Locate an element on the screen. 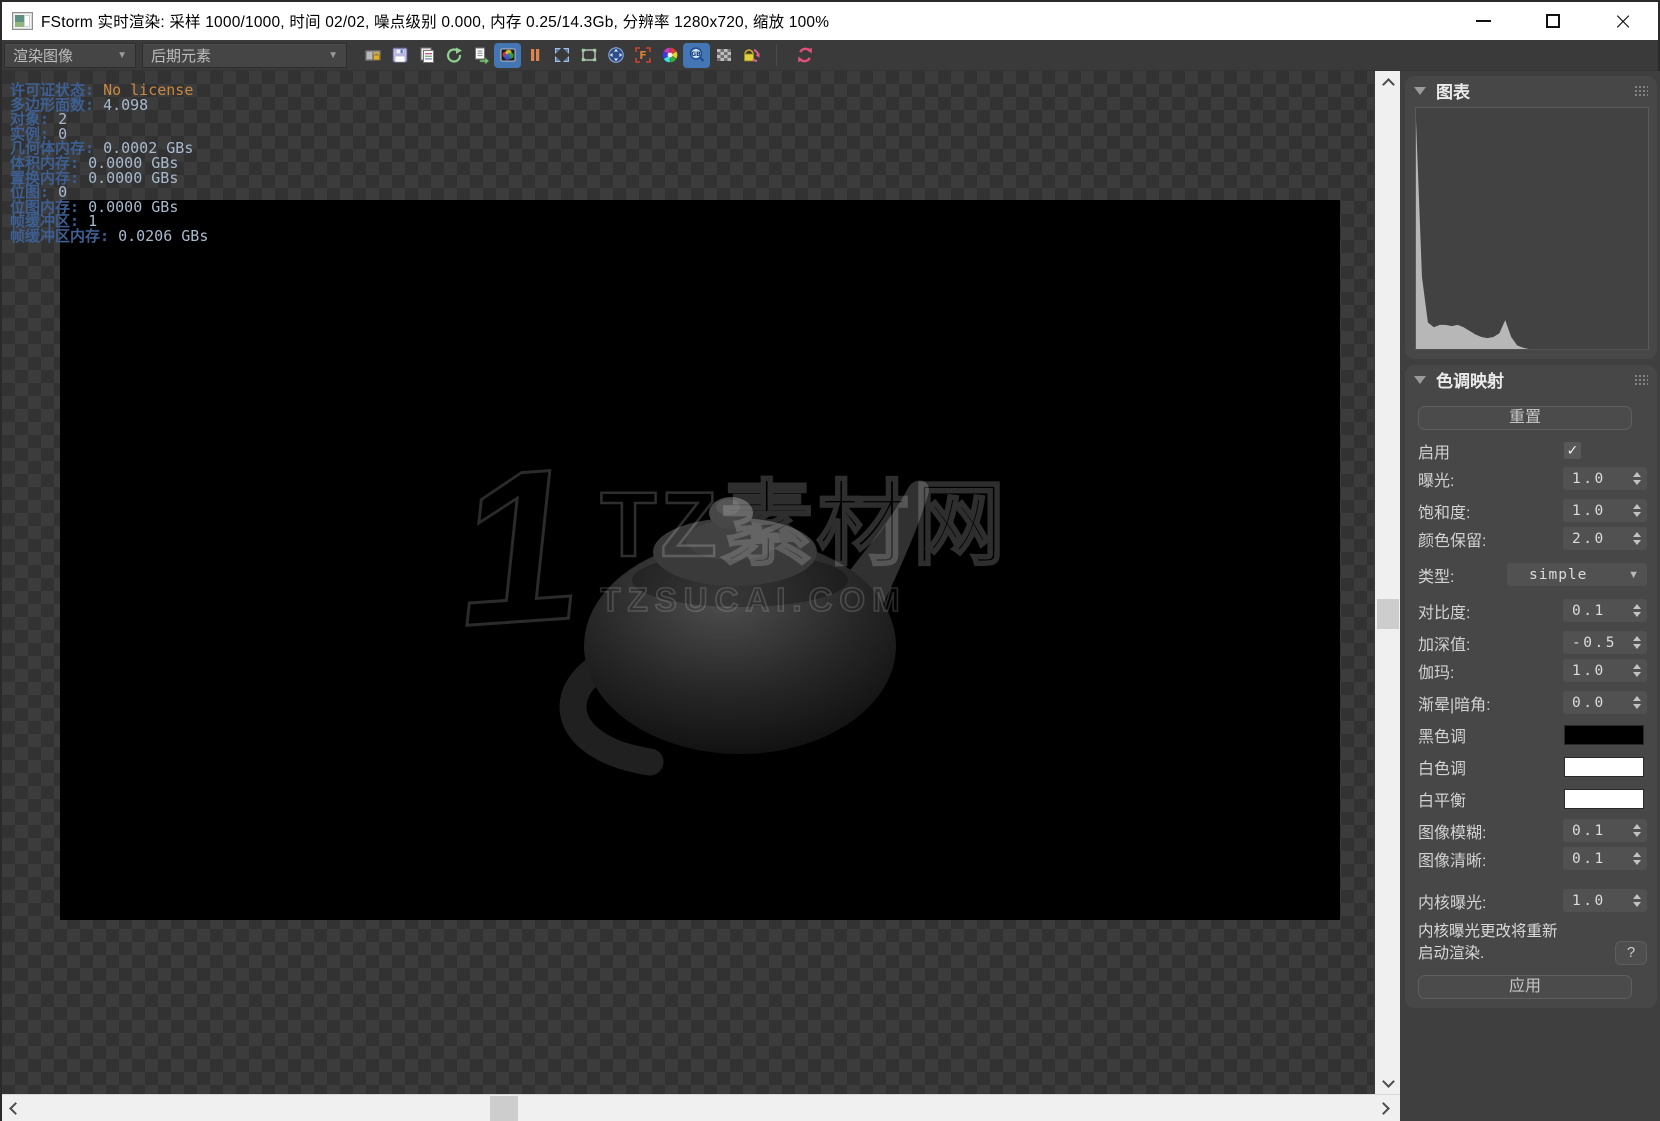 Image resolution: width=1660 pixels, height=1121 pixels. white-balance-label: 白平衡 is located at coordinates (1442, 801).